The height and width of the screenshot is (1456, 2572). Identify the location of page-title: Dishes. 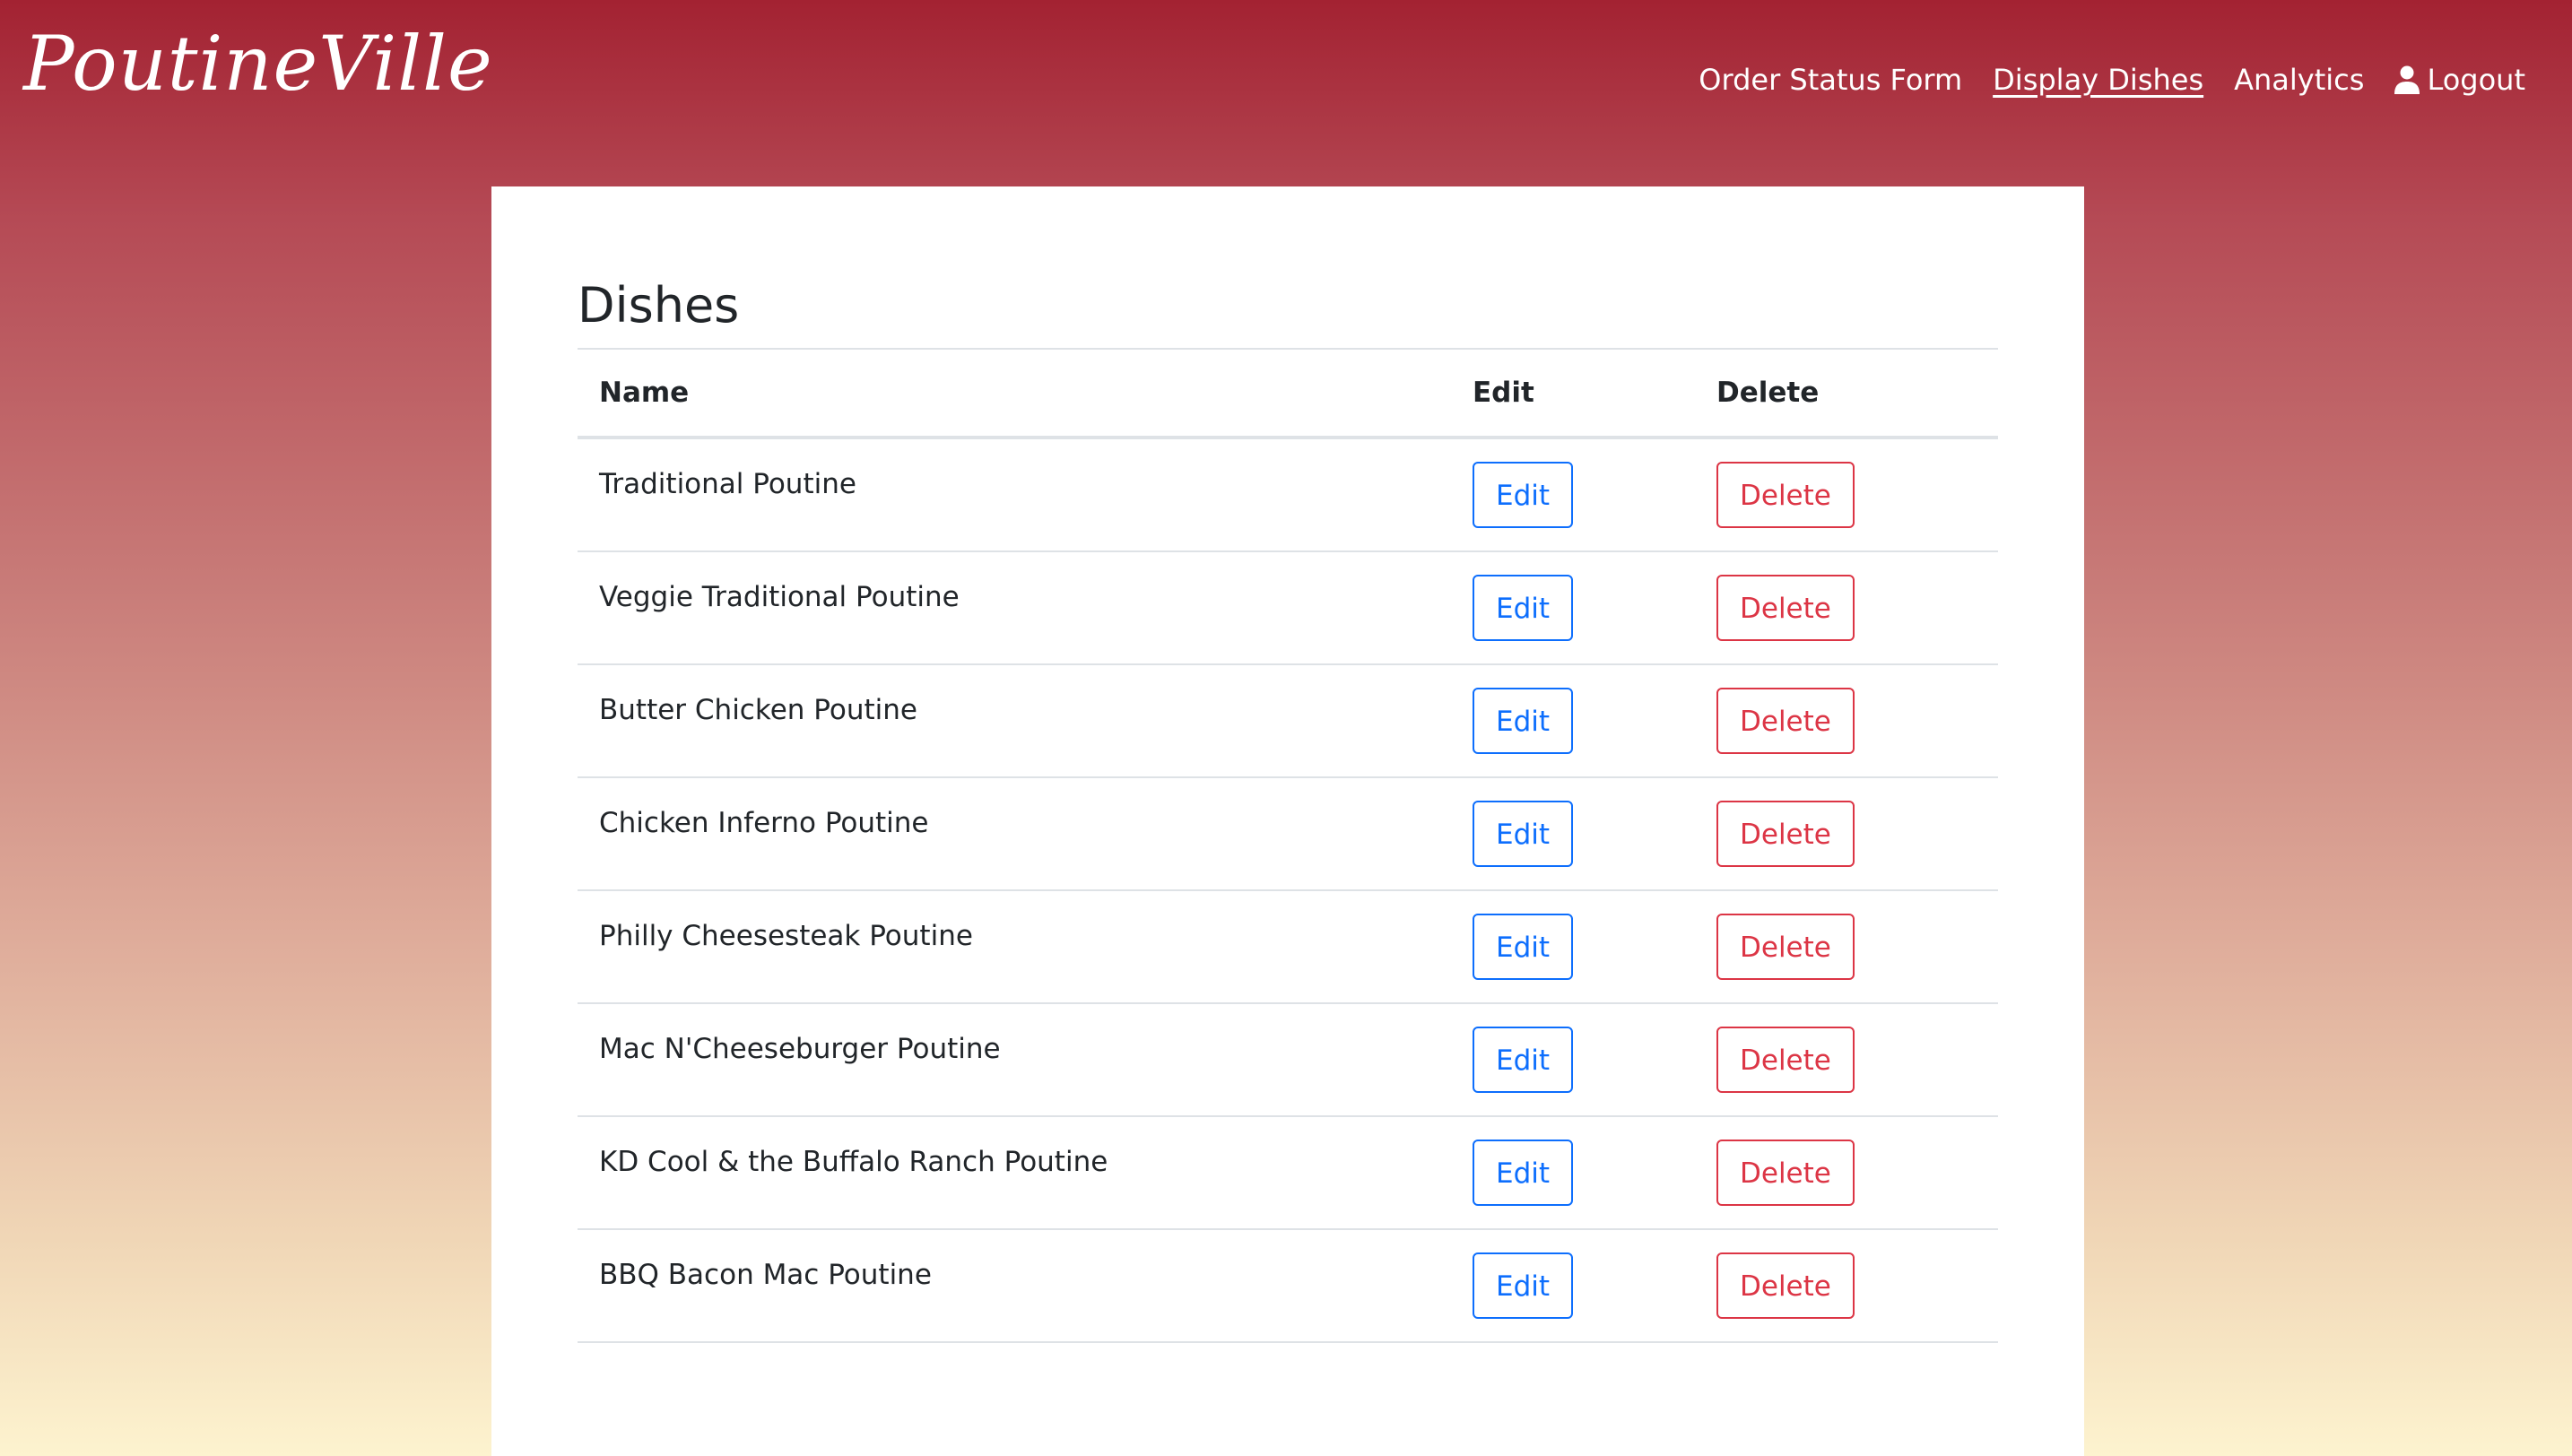
(1288, 311).